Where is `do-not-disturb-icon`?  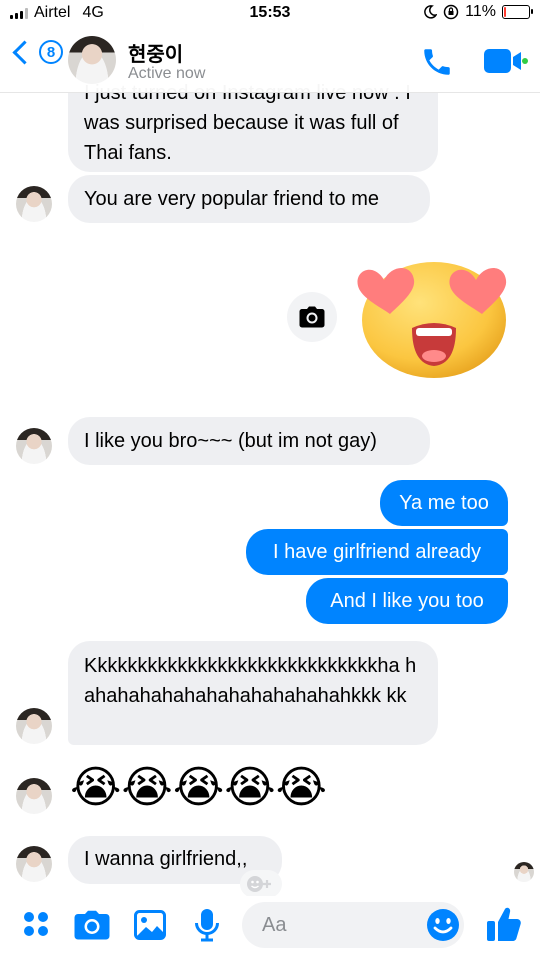 do-not-disturb-icon is located at coordinates (431, 12).